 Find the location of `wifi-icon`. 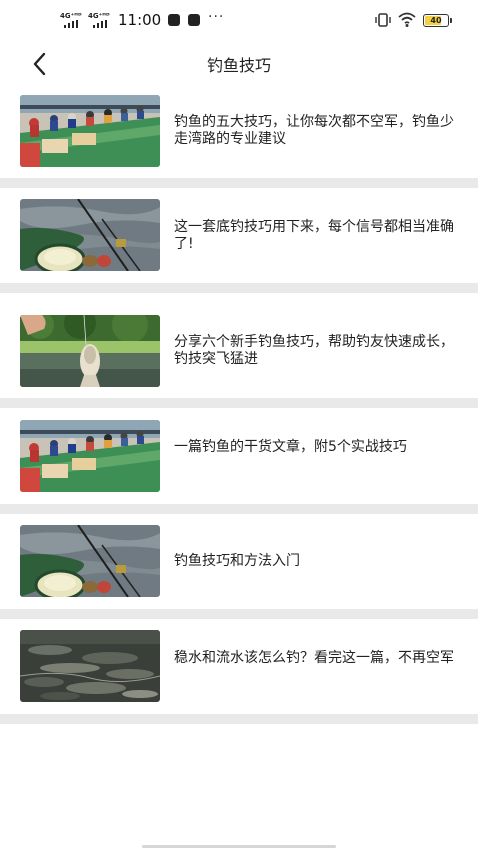

wifi-icon is located at coordinates (407, 19).